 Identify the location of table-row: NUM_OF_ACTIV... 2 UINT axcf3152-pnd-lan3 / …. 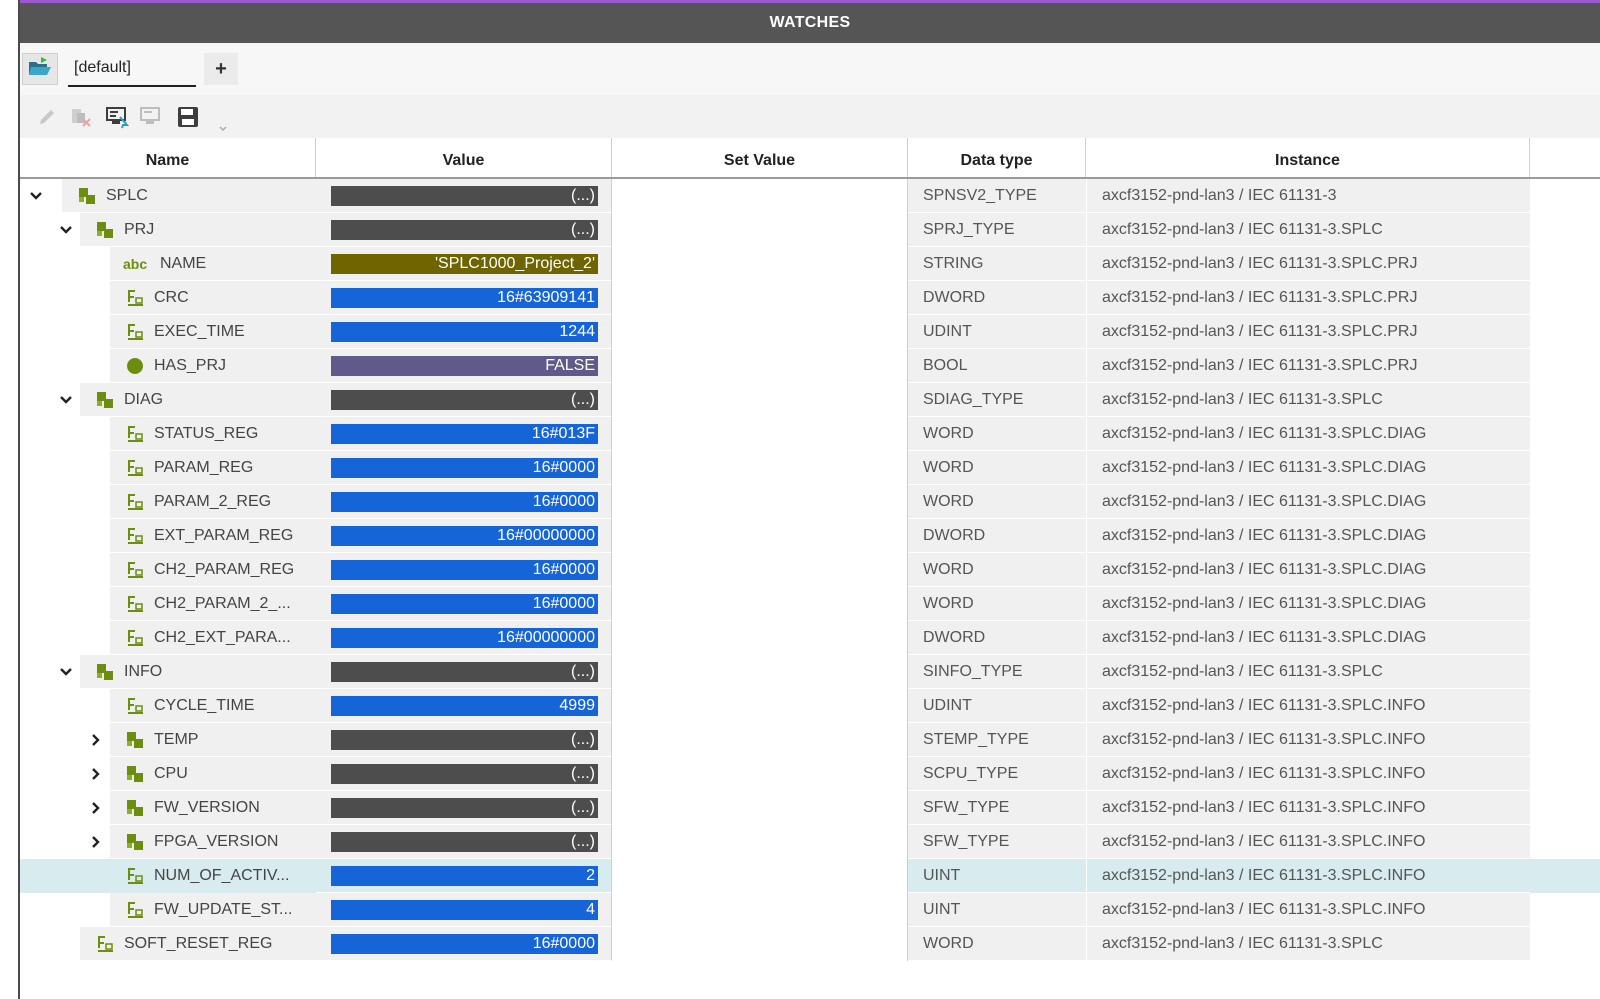
(810, 876).